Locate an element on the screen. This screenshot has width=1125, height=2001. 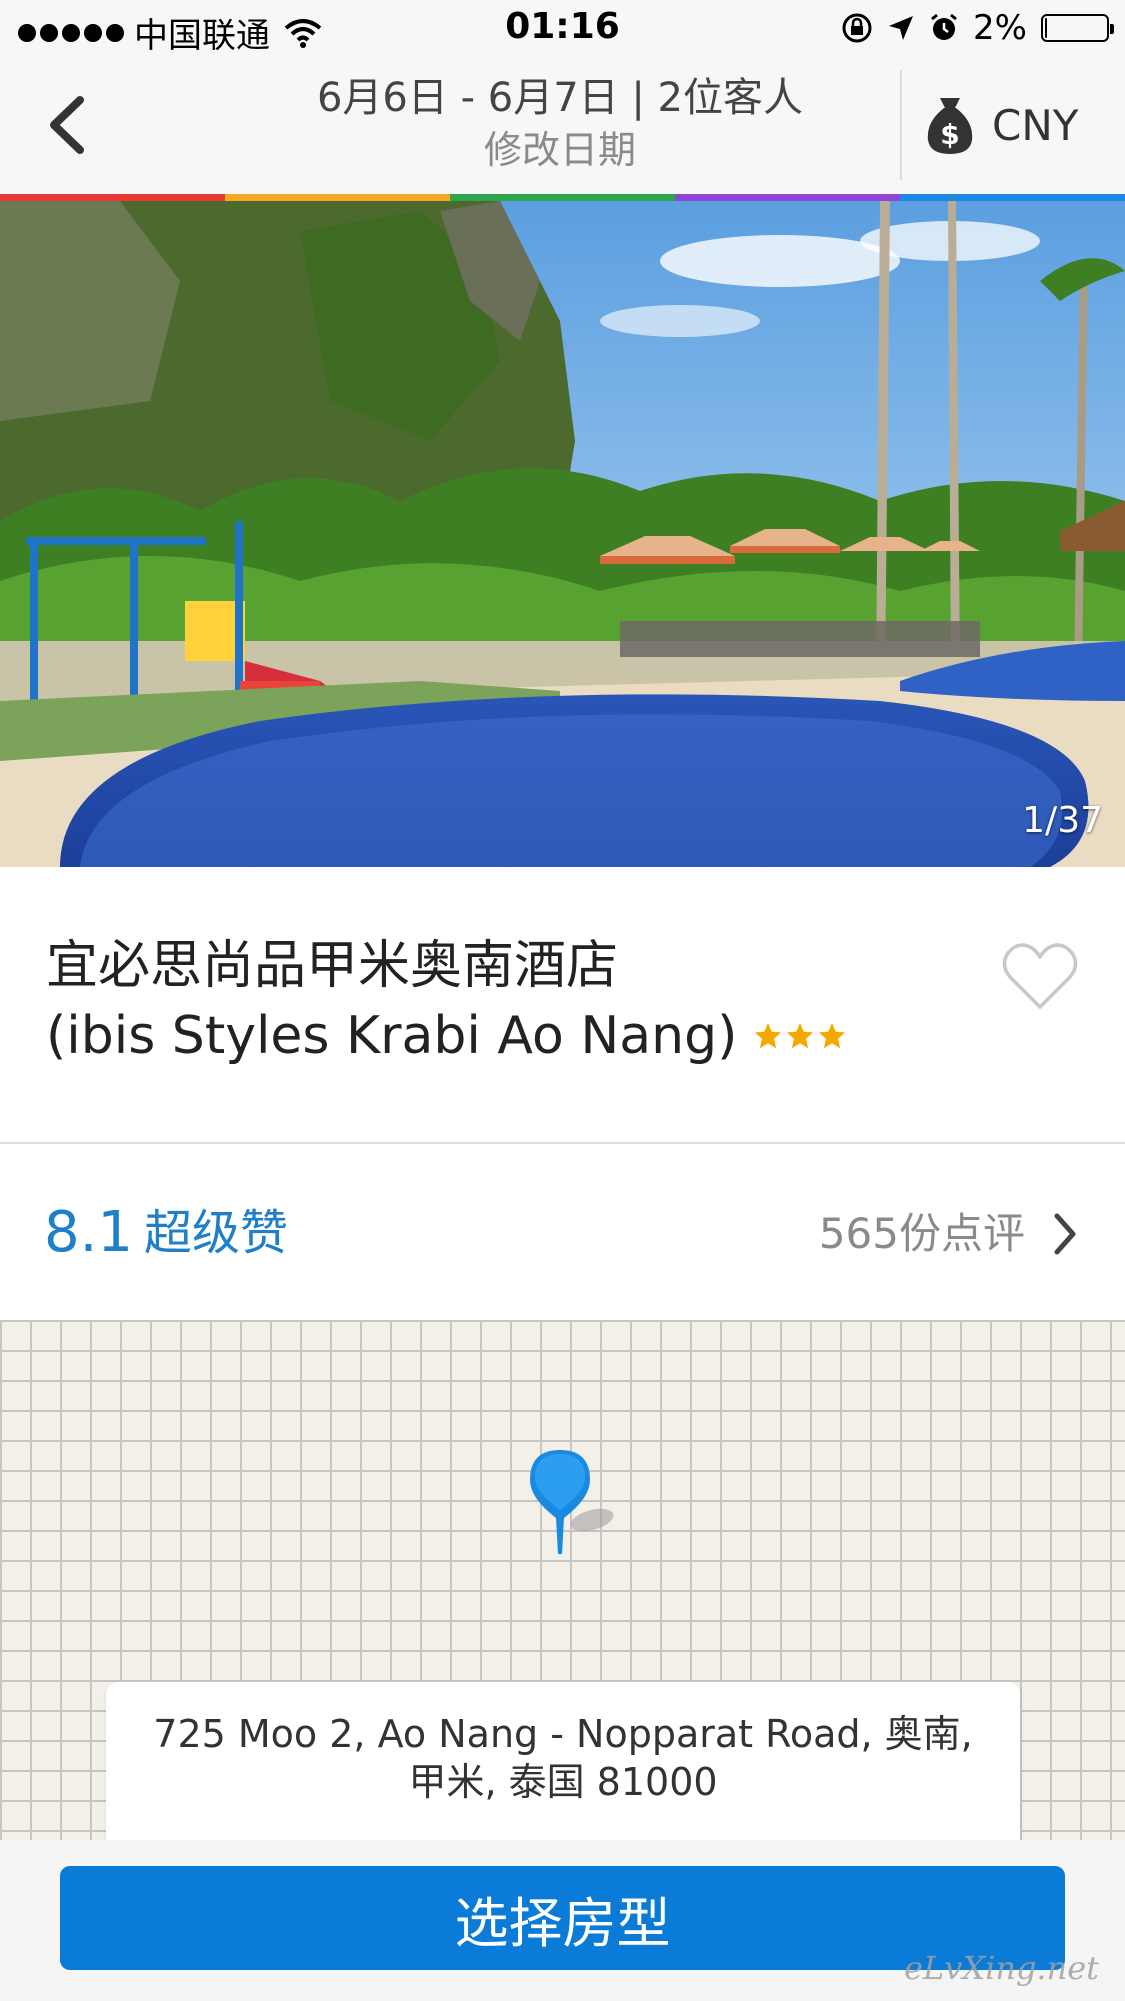
orientation-lock-icon is located at coordinates (857, 28).